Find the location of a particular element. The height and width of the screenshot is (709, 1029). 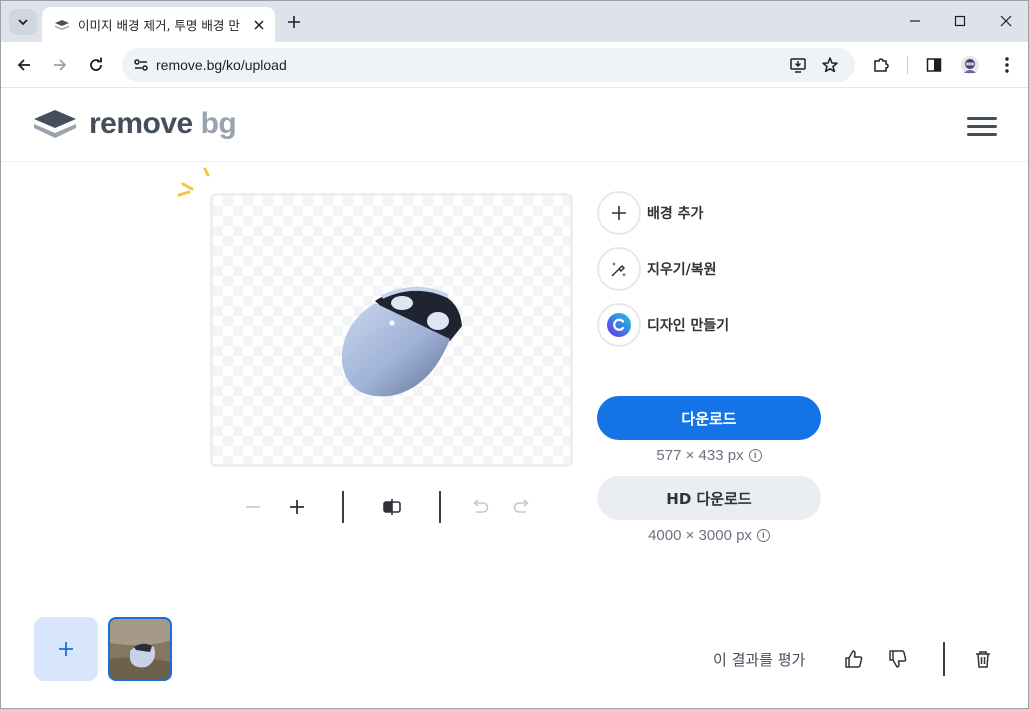

maximize-icon is located at coordinates (960, 21).